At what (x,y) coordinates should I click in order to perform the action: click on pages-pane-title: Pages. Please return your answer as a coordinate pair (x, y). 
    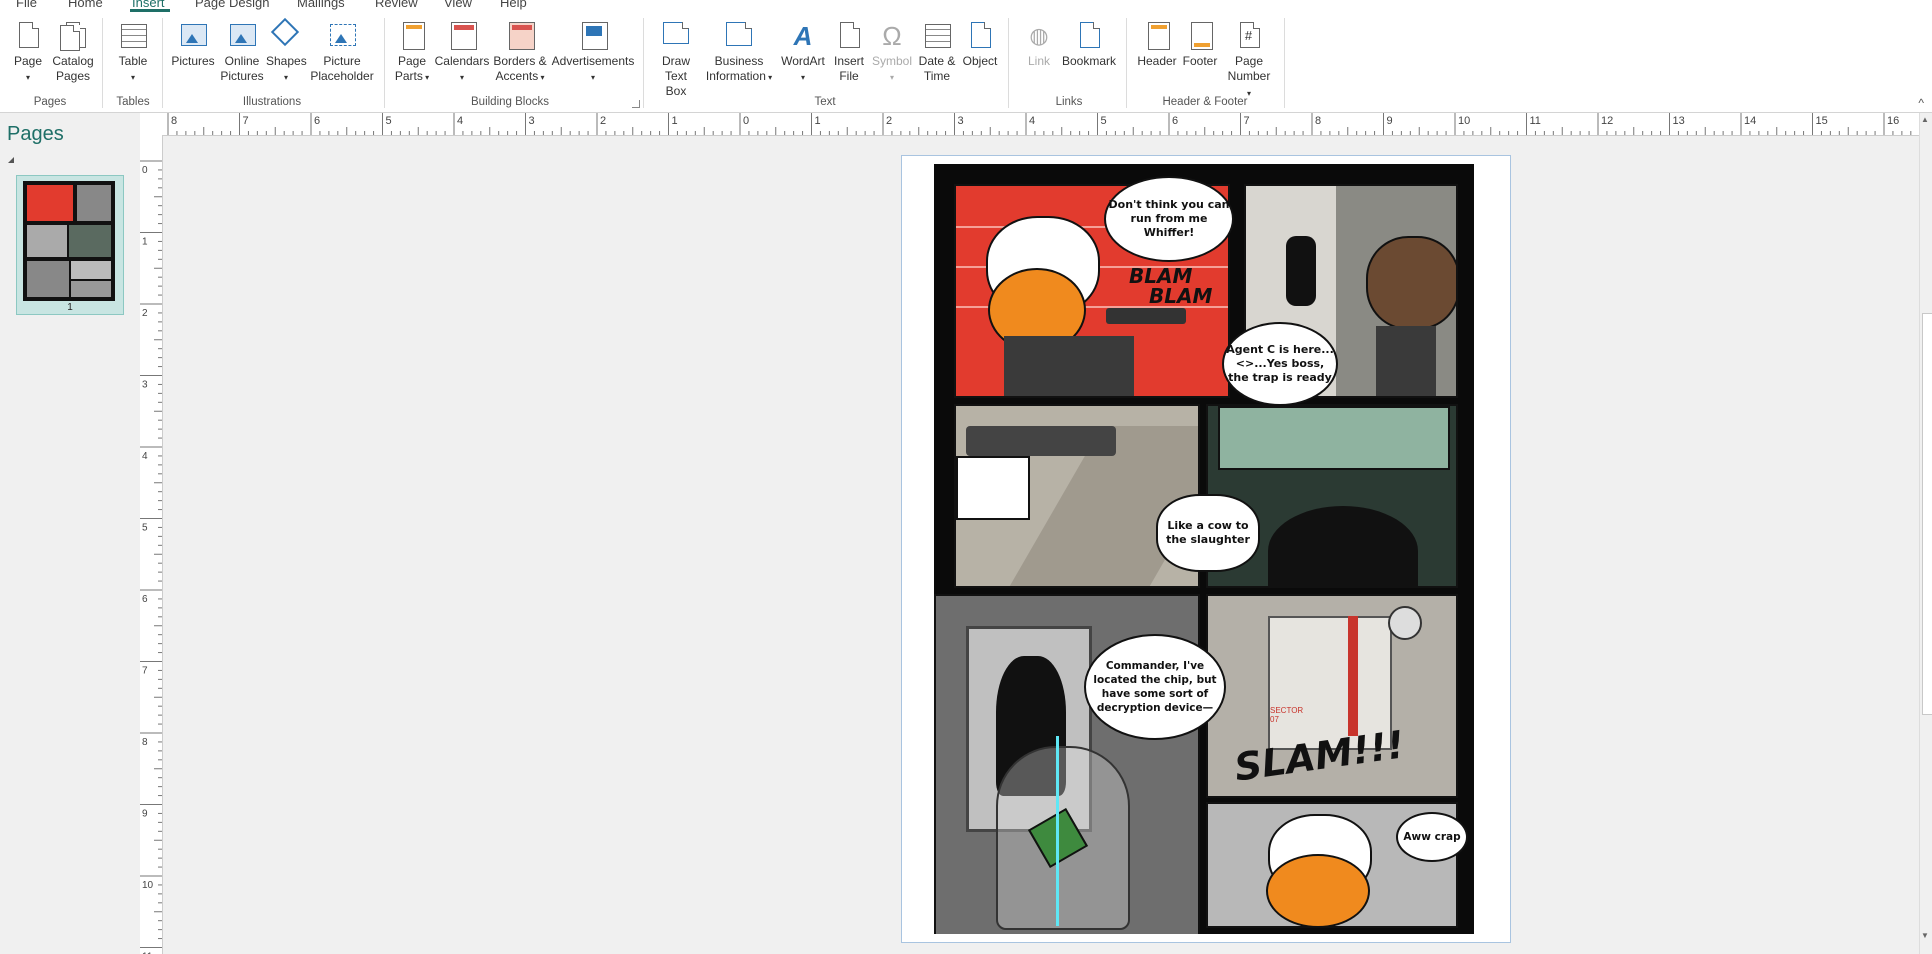
    Looking at the image, I should click on (35, 134).